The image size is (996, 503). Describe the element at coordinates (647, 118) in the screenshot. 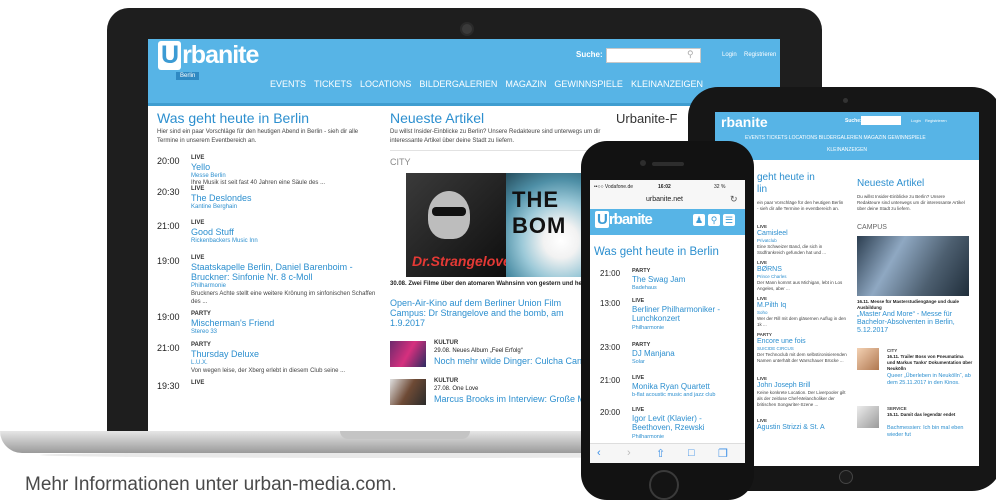

I see `right-heading: Urbanite-F` at that location.